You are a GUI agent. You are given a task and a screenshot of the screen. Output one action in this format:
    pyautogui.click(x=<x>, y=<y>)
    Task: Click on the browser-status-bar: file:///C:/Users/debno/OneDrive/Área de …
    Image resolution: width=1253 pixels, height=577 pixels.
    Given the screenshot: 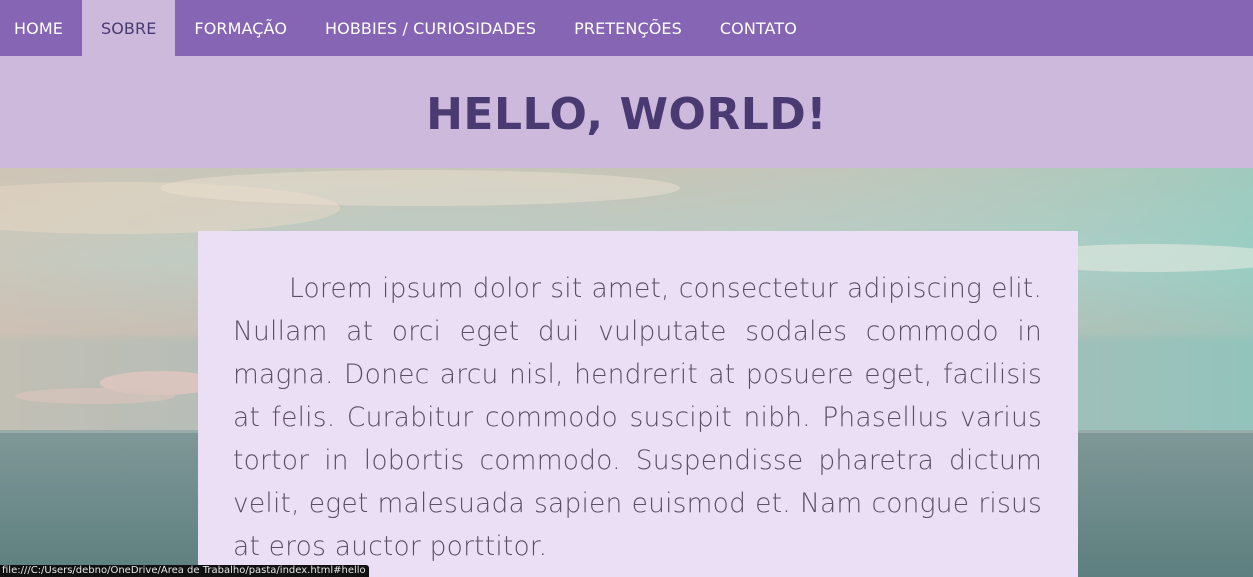 What is the action you would take?
    pyautogui.click(x=184, y=571)
    